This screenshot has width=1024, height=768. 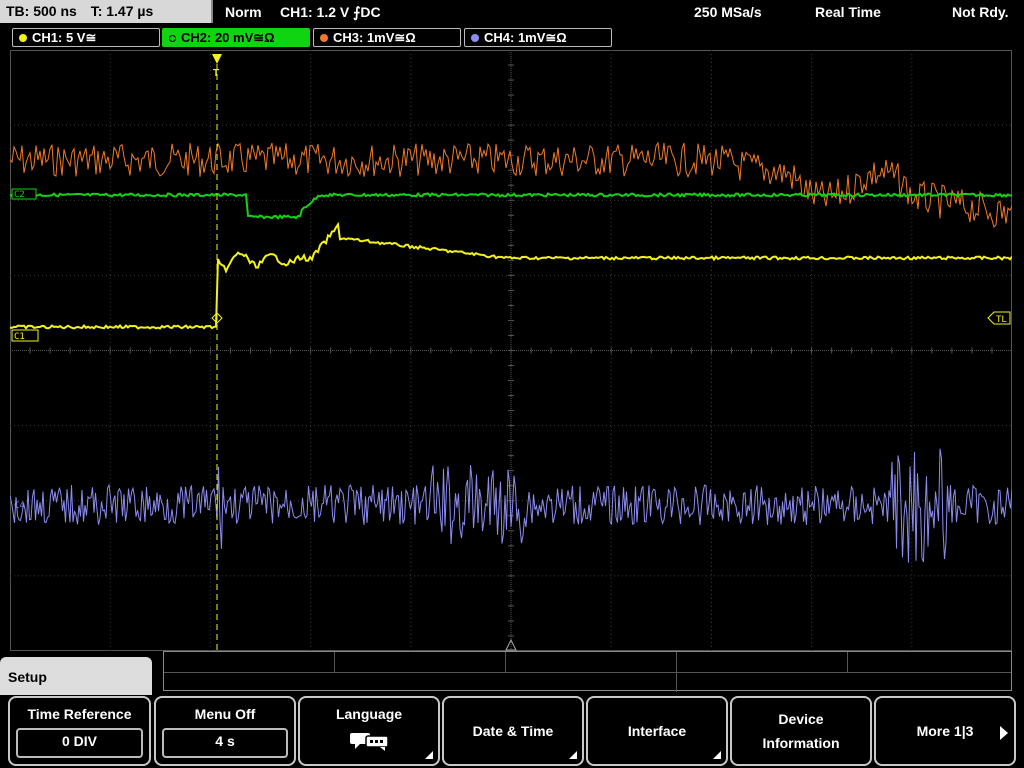 I want to click on ch1-color-dot, so click(x=23, y=38).